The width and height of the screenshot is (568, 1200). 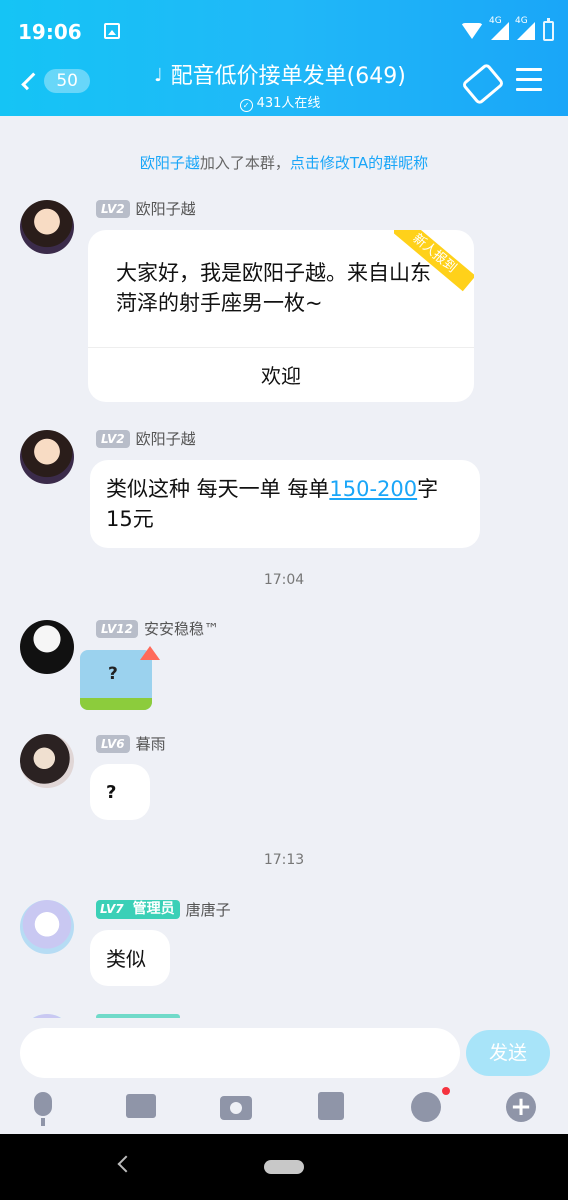 What do you see at coordinates (373, 489) in the screenshot?
I see `message-link: 150-200` at bounding box center [373, 489].